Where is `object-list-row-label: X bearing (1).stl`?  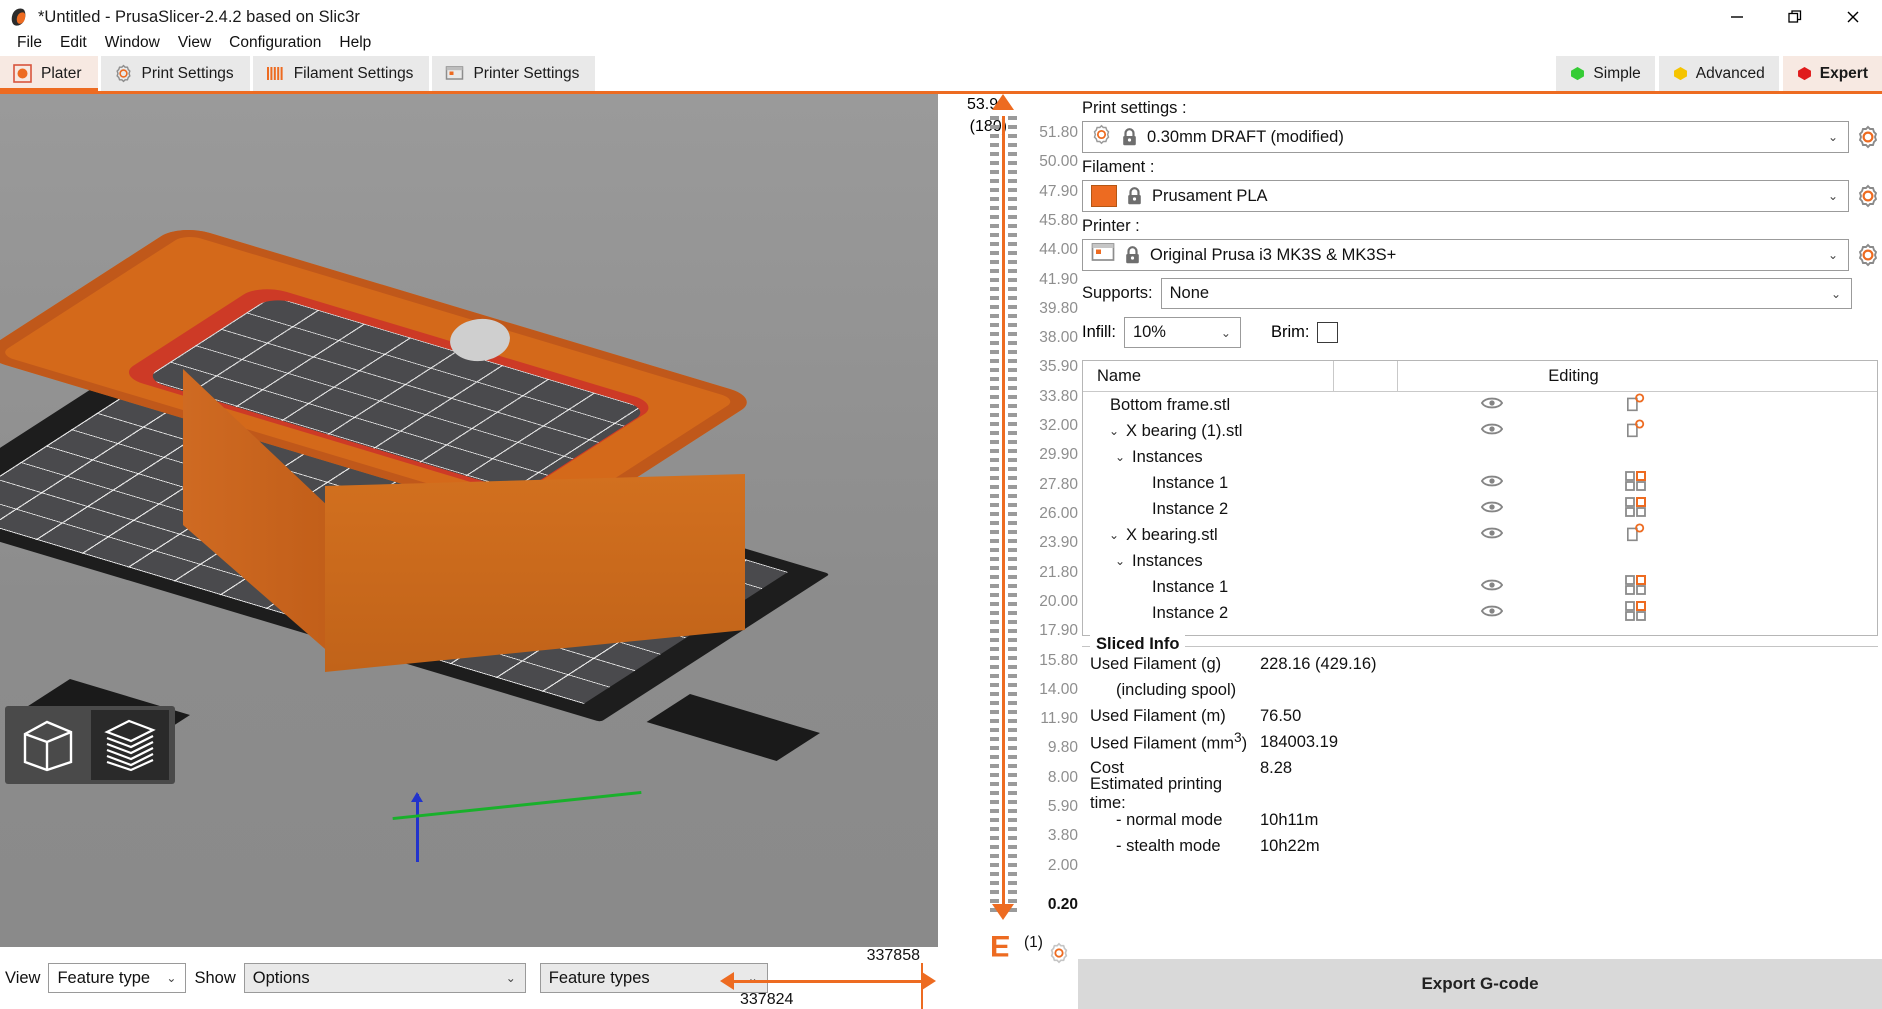
object-list-row-label: X bearing (1).stl is located at coordinates (1184, 430).